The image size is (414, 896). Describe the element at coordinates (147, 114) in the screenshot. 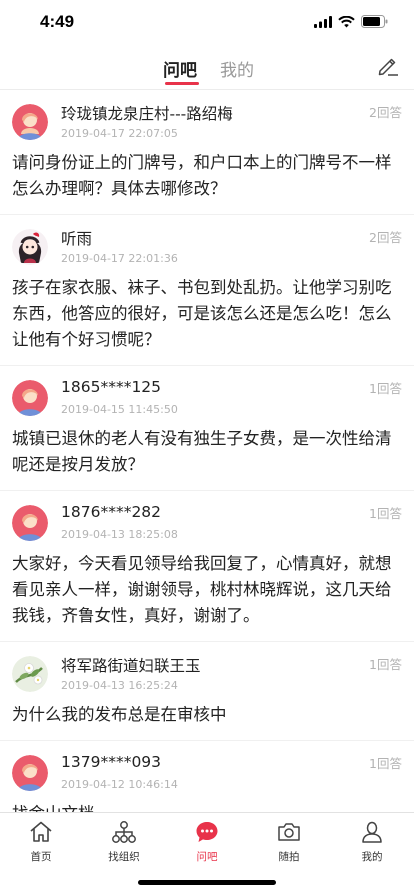

I see `author-name: 玲珑镇龙泉庄村---路绍梅` at that location.